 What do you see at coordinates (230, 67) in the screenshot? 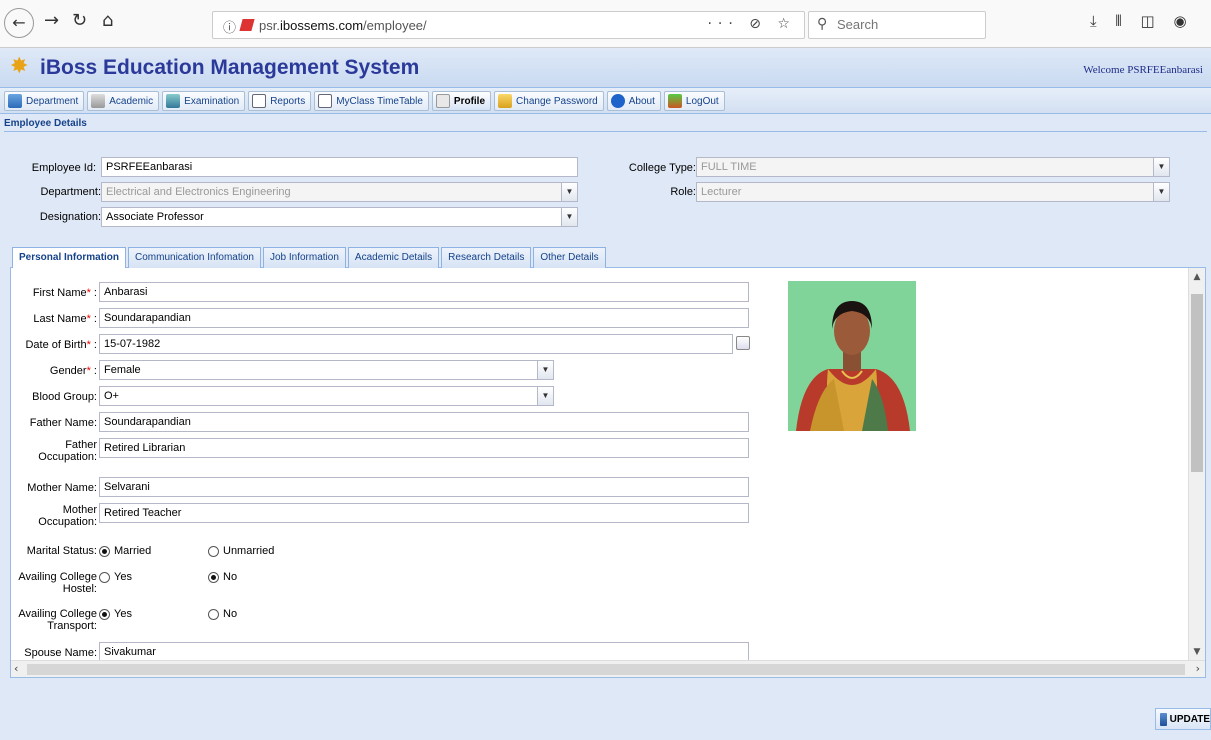
I see `app-title: iBoss Education Management System` at bounding box center [230, 67].